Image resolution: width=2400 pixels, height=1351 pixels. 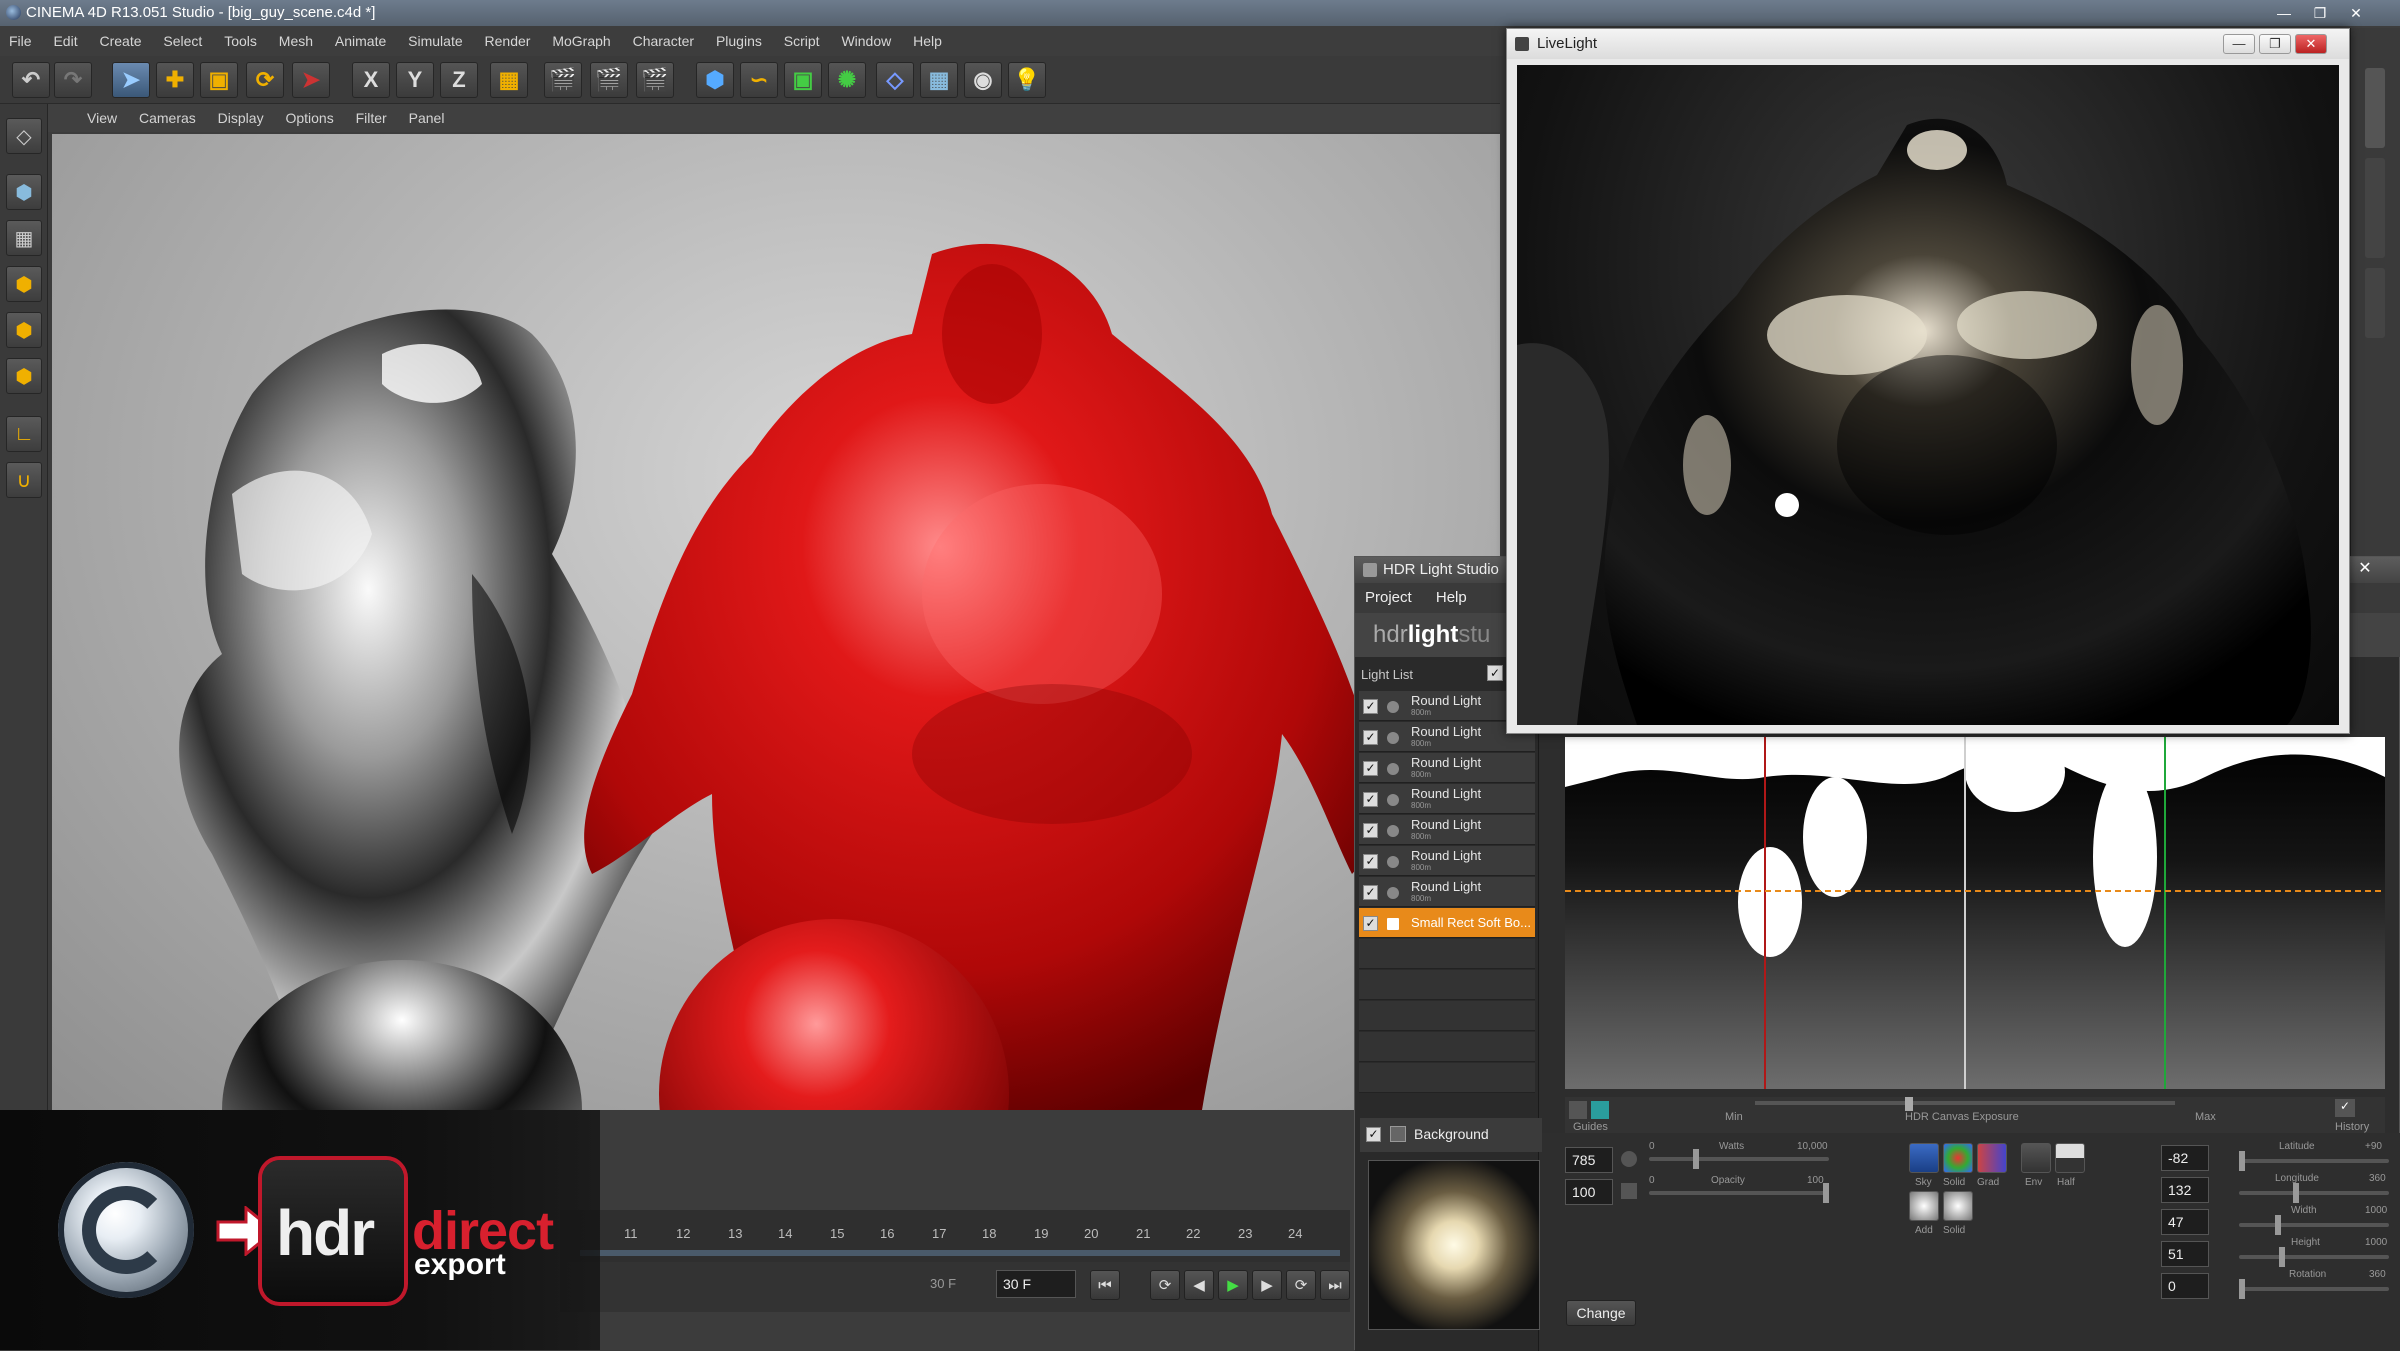 What do you see at coordinates (24, 192) in the screenshot?
I see `model-mode-icon: ⬢` at bounding box center [24, 192].